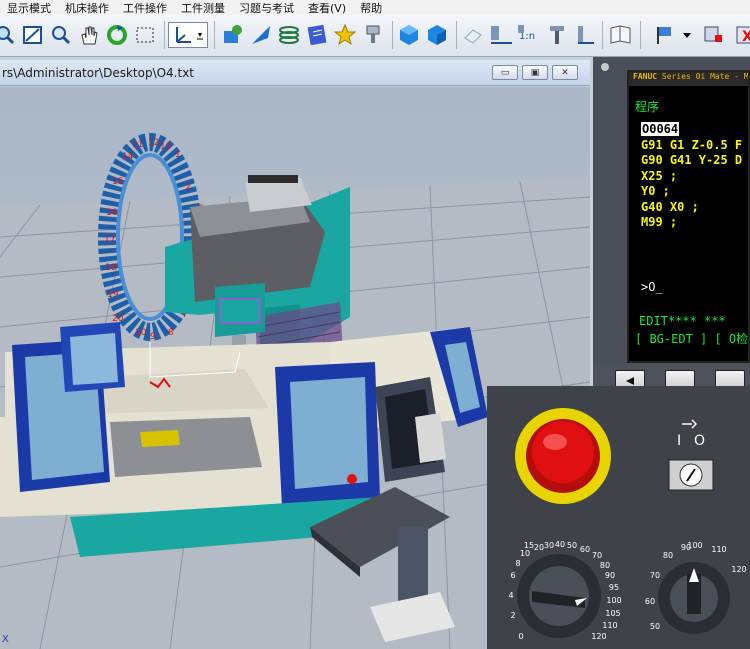 Image resolution: width=750 pixels, height=649 pixels. What do you see at coordinates (738, 569) in the screenshot?
I see `spindle-tick: 120` at bounding box center [738, 569].